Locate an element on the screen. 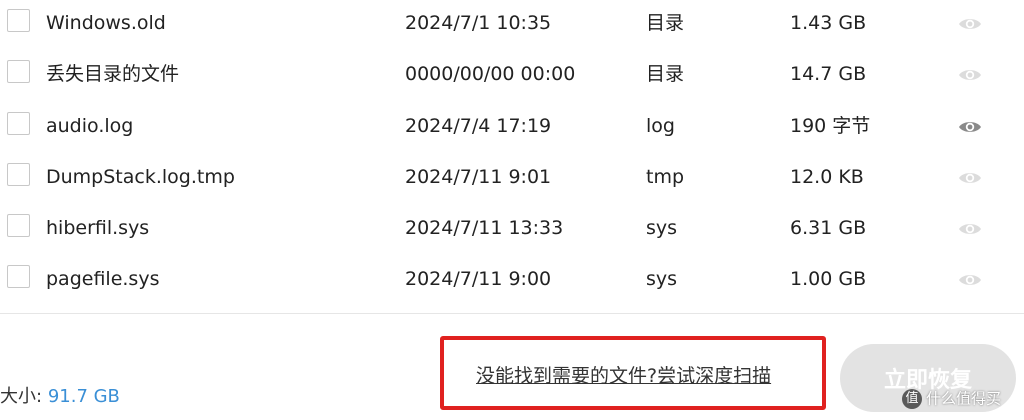 Image resolution: width=1024 pixels, height=420 pixels. file-name: DumpStack.log.tmp is located at coordinates (140, 177).